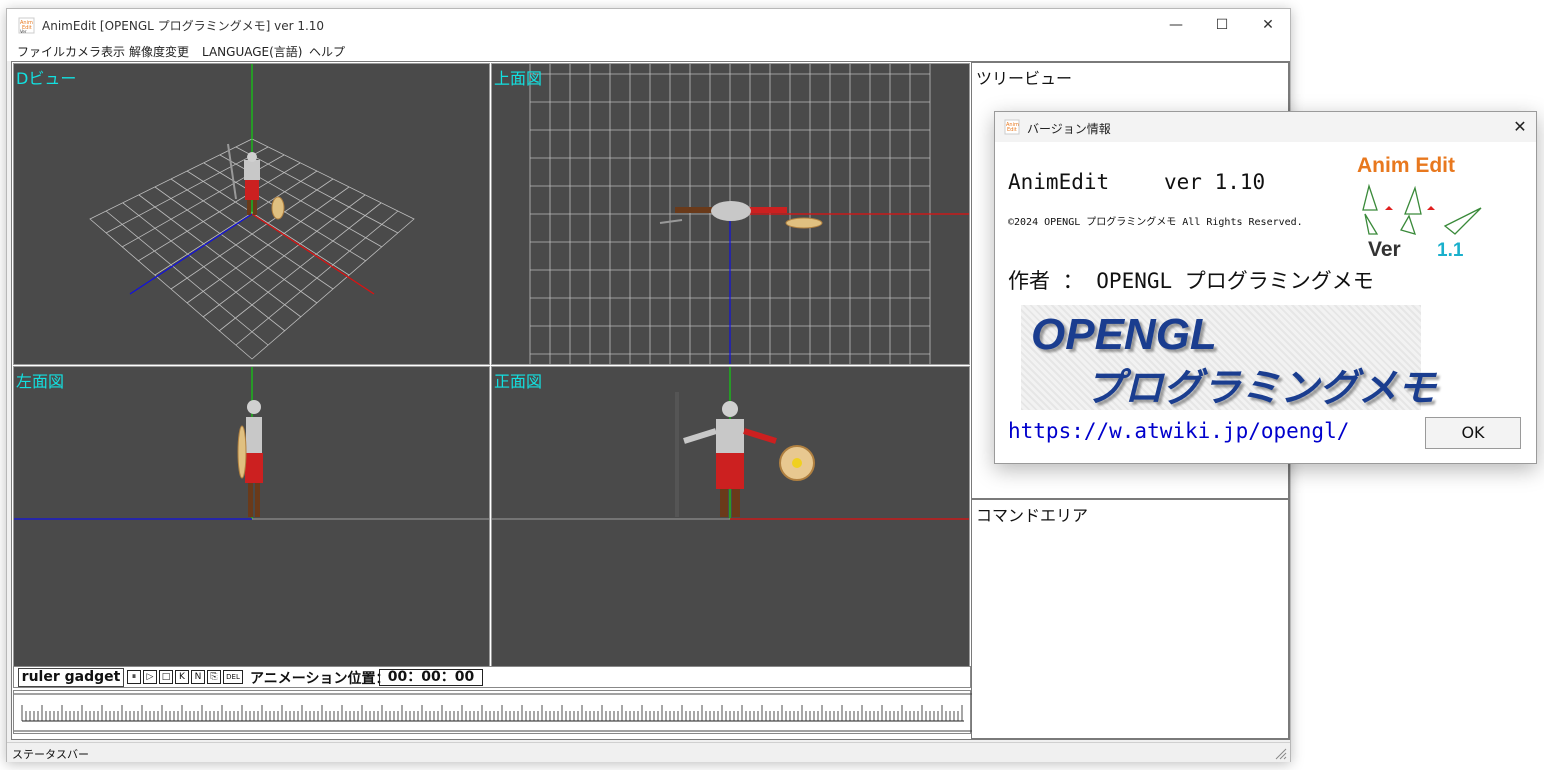  Describe the element at coordinates (134, 677) in the screenshot. I see `pause-button: ⏸` at that location.